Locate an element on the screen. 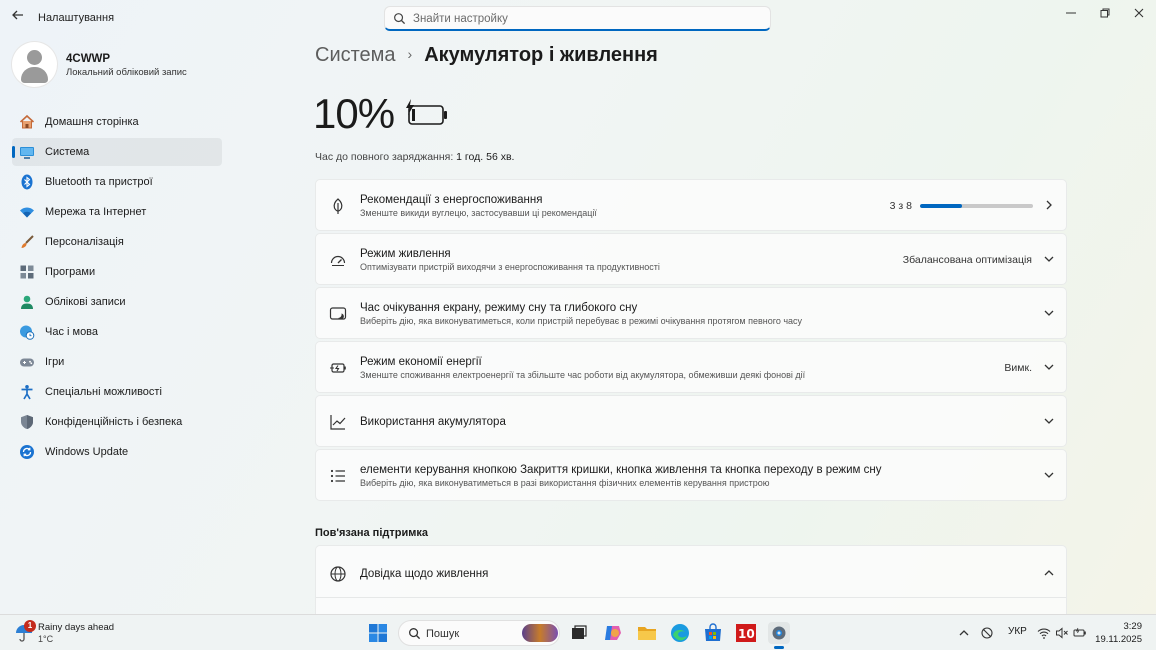 This screenshot has height=650, width=1156. minimize-button is located at coordinates (1071, 14).